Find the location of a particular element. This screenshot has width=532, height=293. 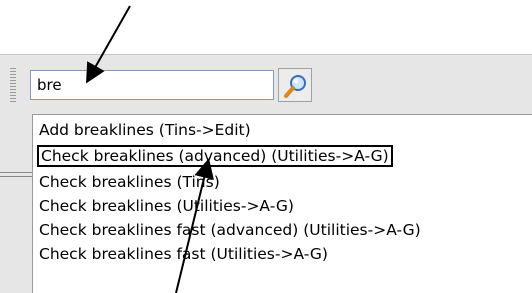

arrow-to-highlighted-item is located at coordinates (194, 225).